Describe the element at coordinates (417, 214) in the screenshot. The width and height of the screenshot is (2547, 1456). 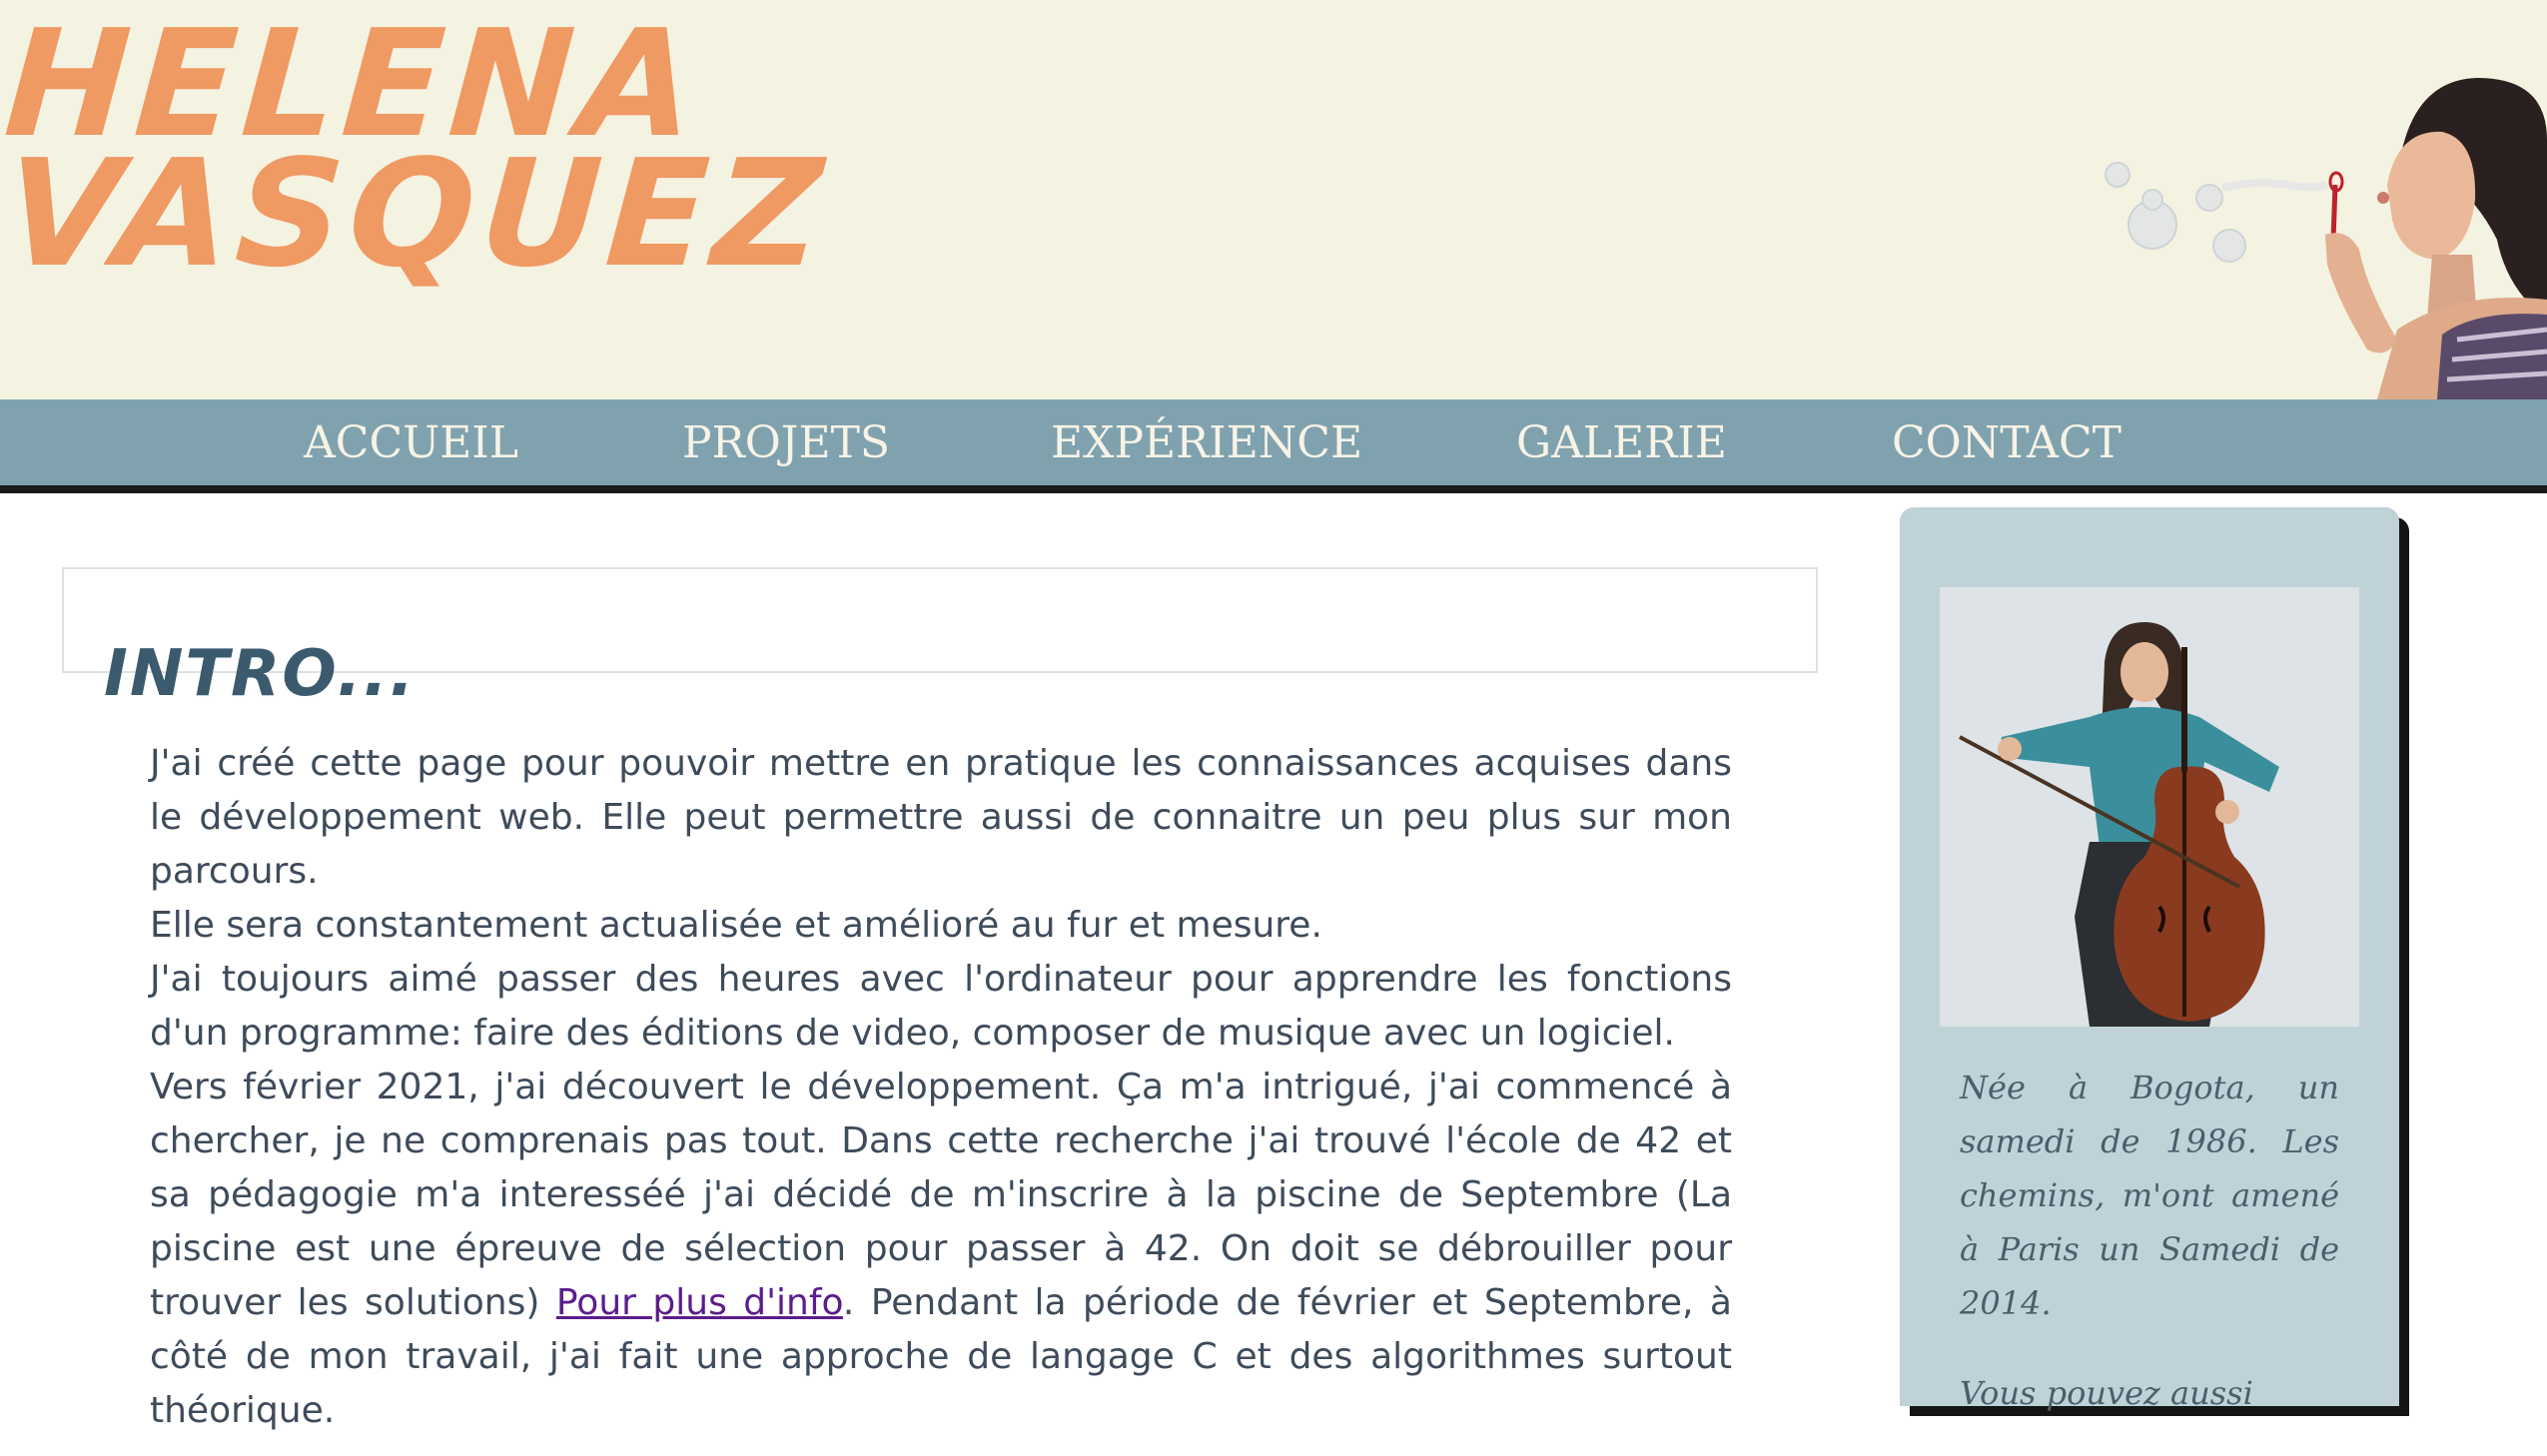
I see `logo-last-name: VASQUEZ` at that location.